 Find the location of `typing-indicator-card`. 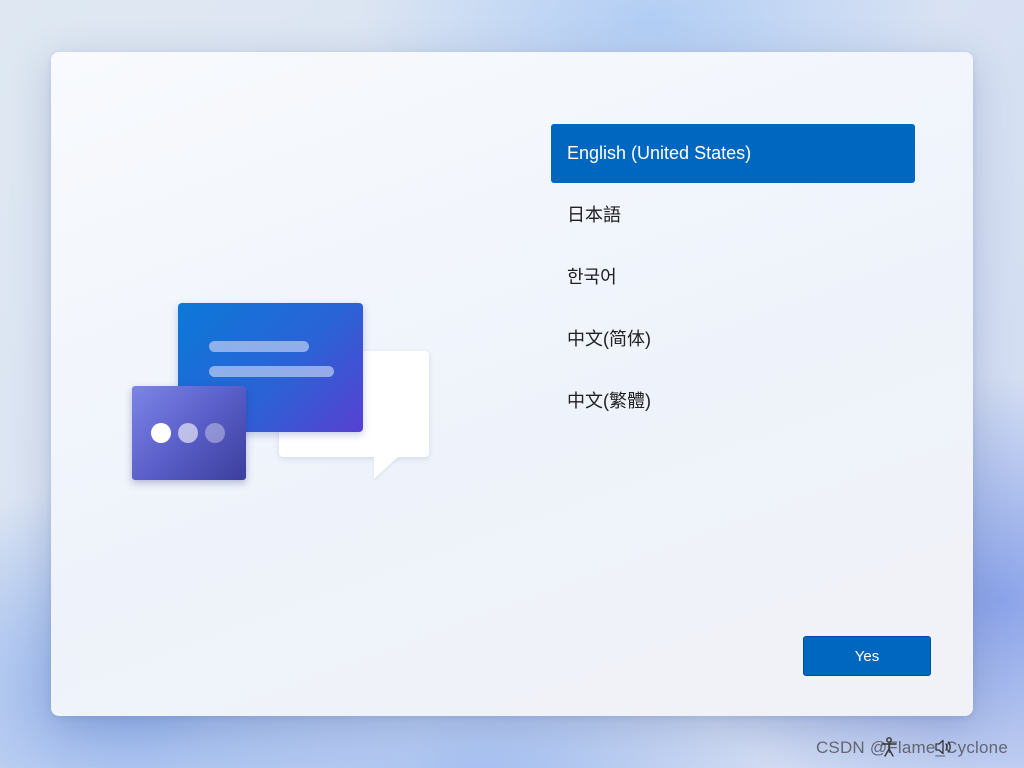

typing-indicator-card is located at coordinates (189, 433).